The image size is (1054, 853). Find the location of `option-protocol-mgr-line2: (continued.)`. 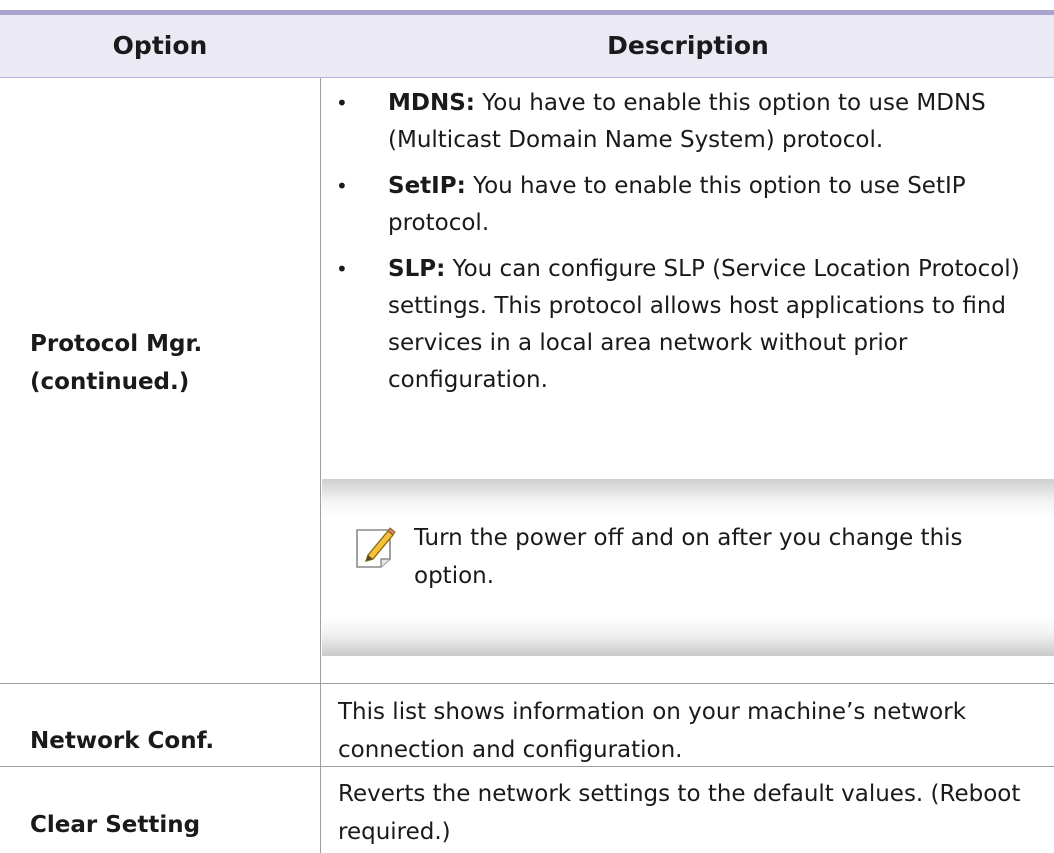

option-protocol-mgr-line2: (continued.) is located at coordinates (110, 382).